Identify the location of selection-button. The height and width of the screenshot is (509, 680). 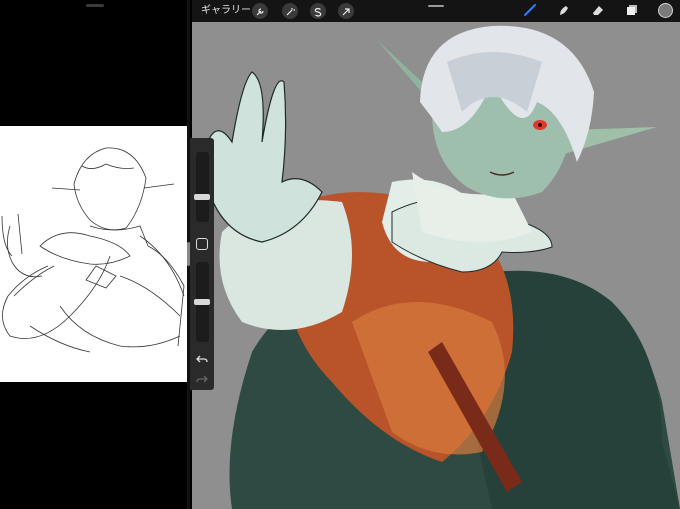
(318, 11).